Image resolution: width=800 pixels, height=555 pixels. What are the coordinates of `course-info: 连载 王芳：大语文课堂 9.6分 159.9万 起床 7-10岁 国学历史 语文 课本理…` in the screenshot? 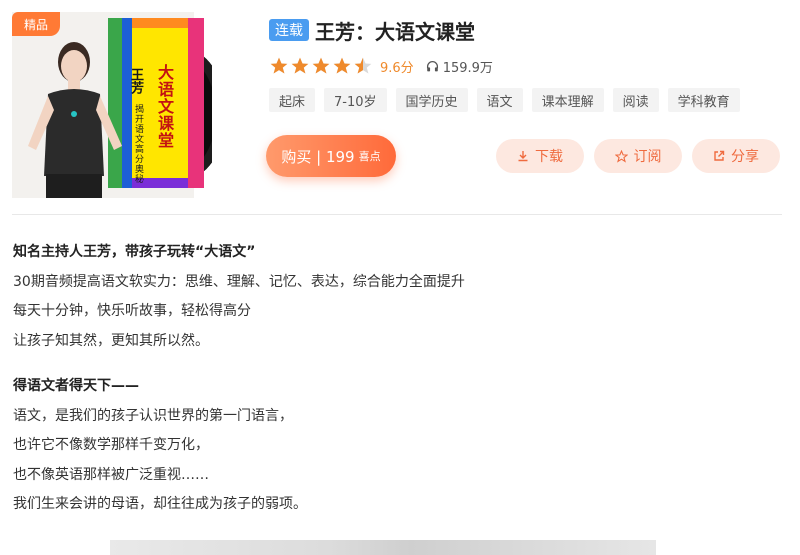 It's located at (529, 64).